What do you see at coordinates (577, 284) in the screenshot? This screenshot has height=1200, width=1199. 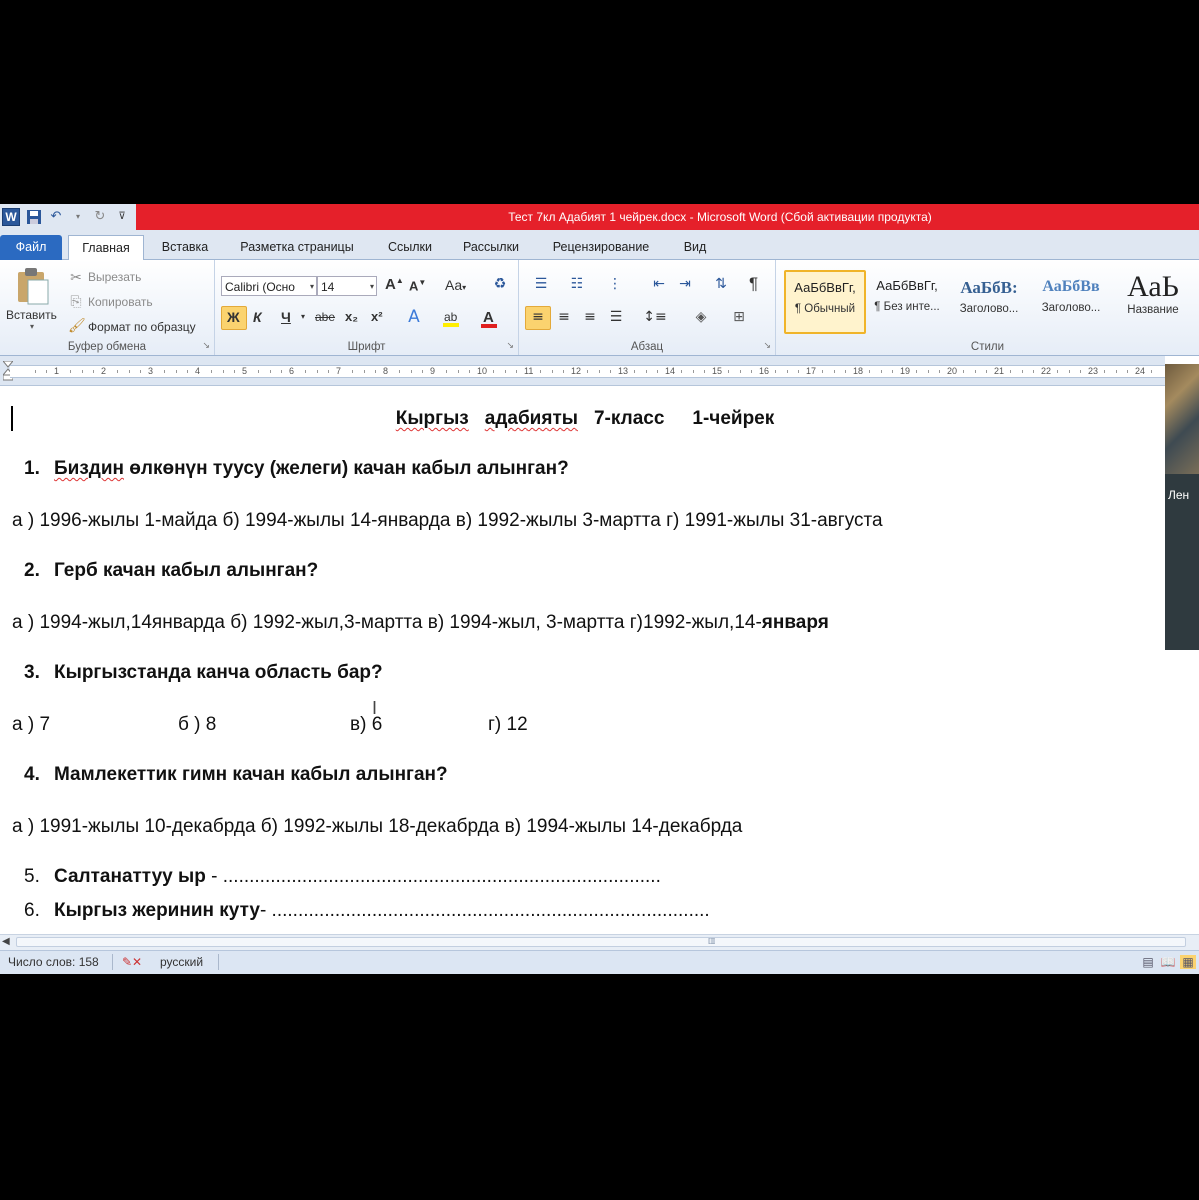 I see `numbering-icon: ☷` at bounding box center [577, 284].